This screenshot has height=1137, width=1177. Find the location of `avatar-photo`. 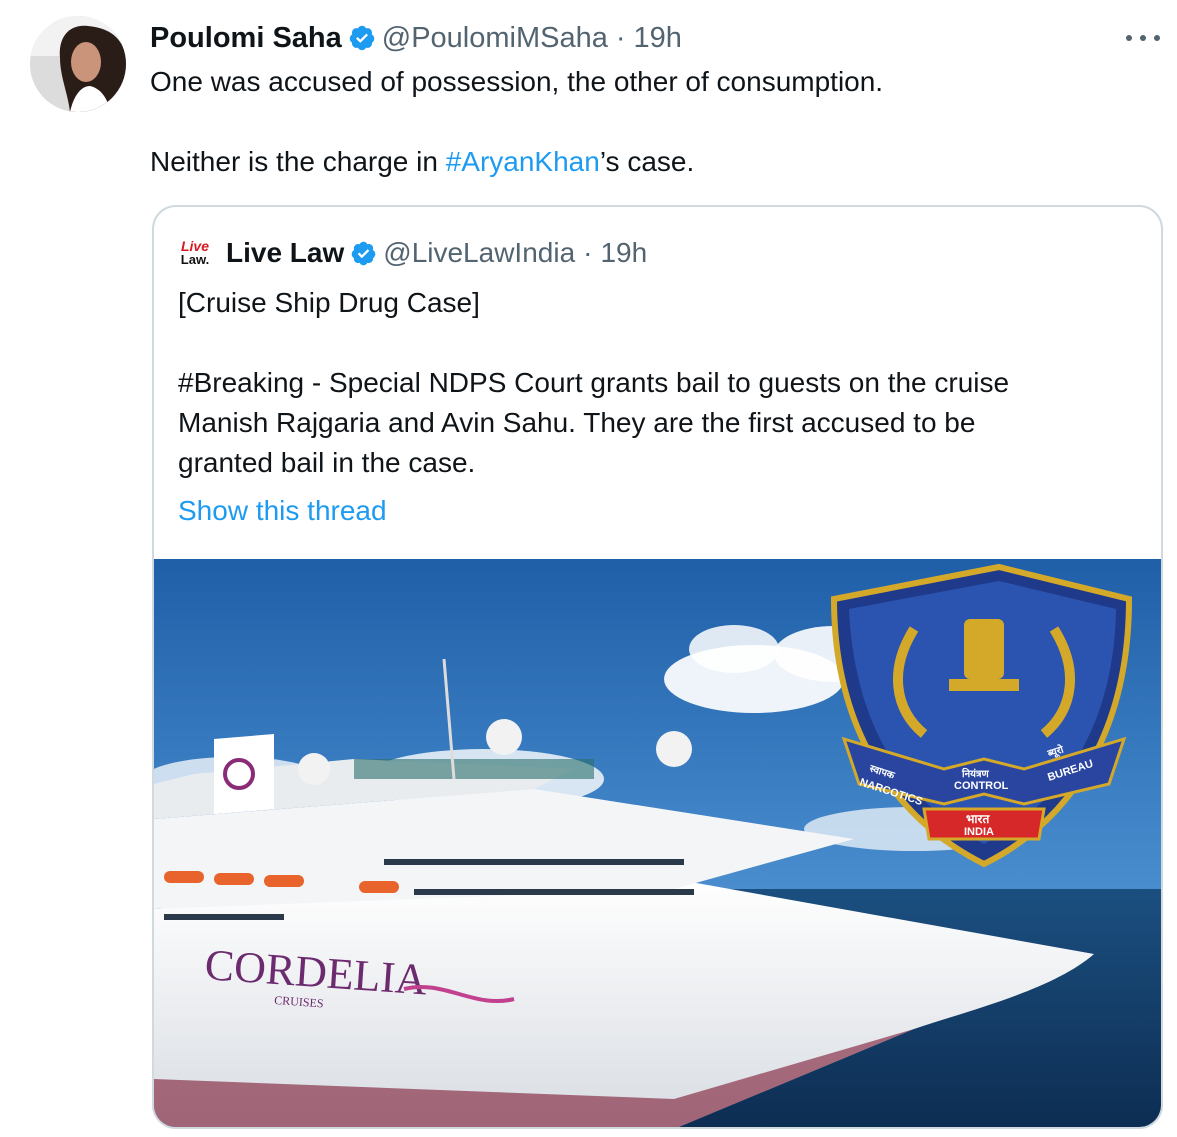

avatar-photo is located at coordinates (78, 64).